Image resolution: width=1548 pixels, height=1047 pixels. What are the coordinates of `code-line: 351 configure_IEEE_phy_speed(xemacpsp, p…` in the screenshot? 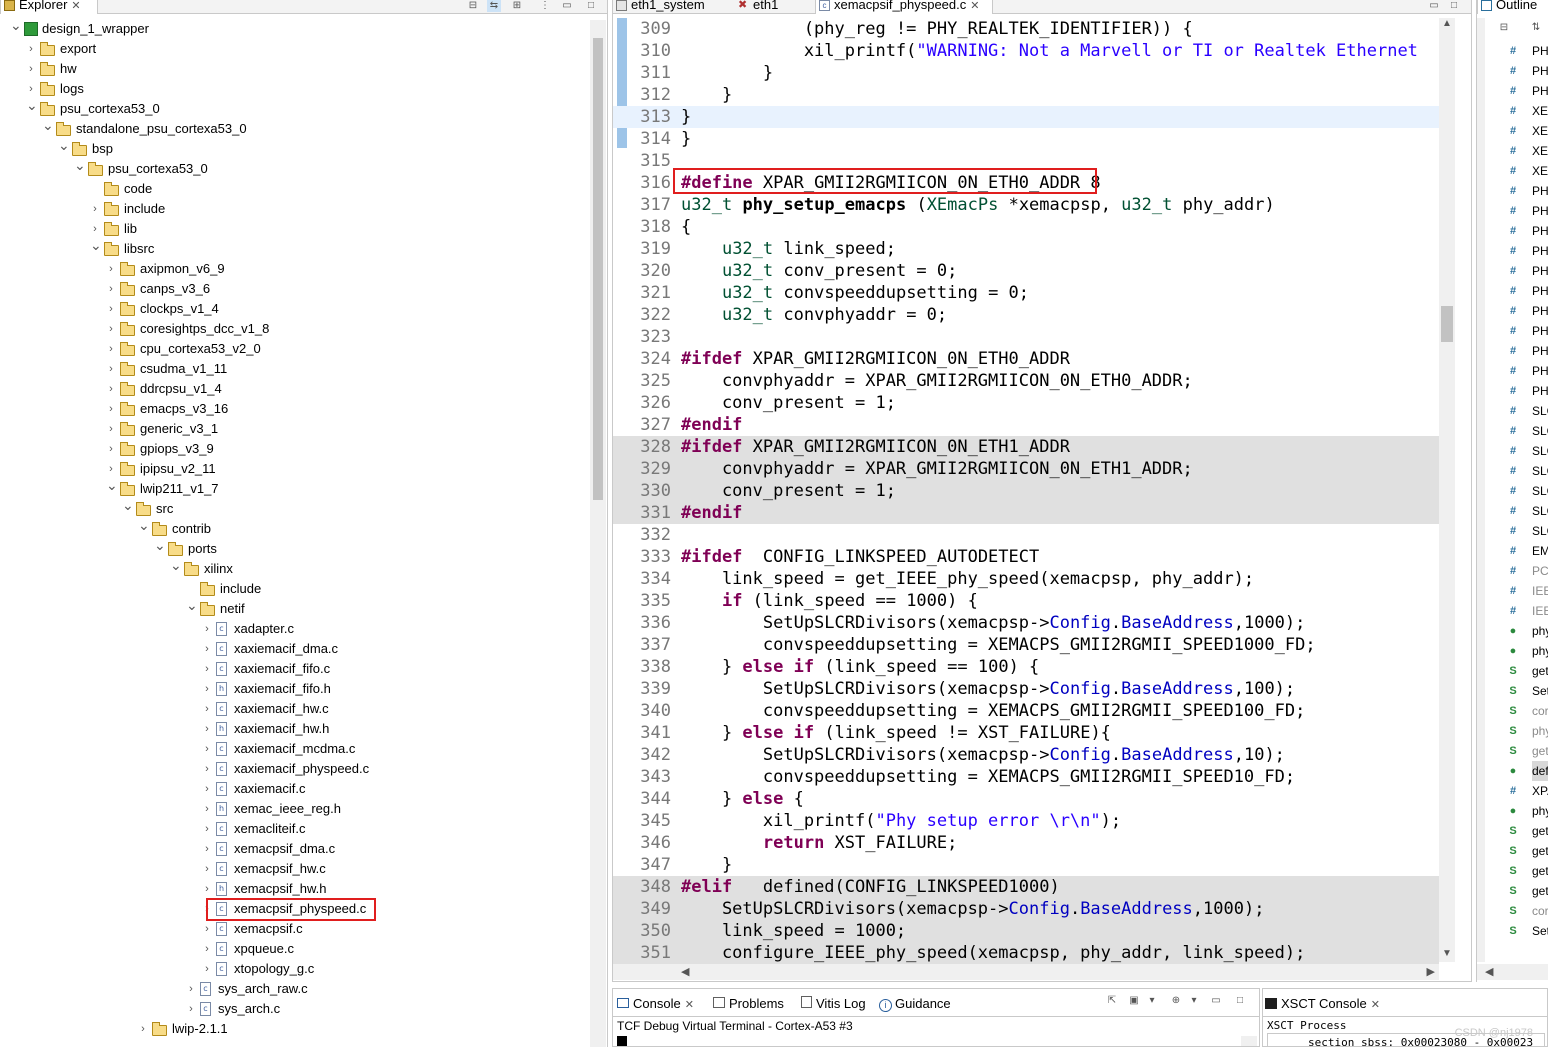 It's located at (1026, 953).